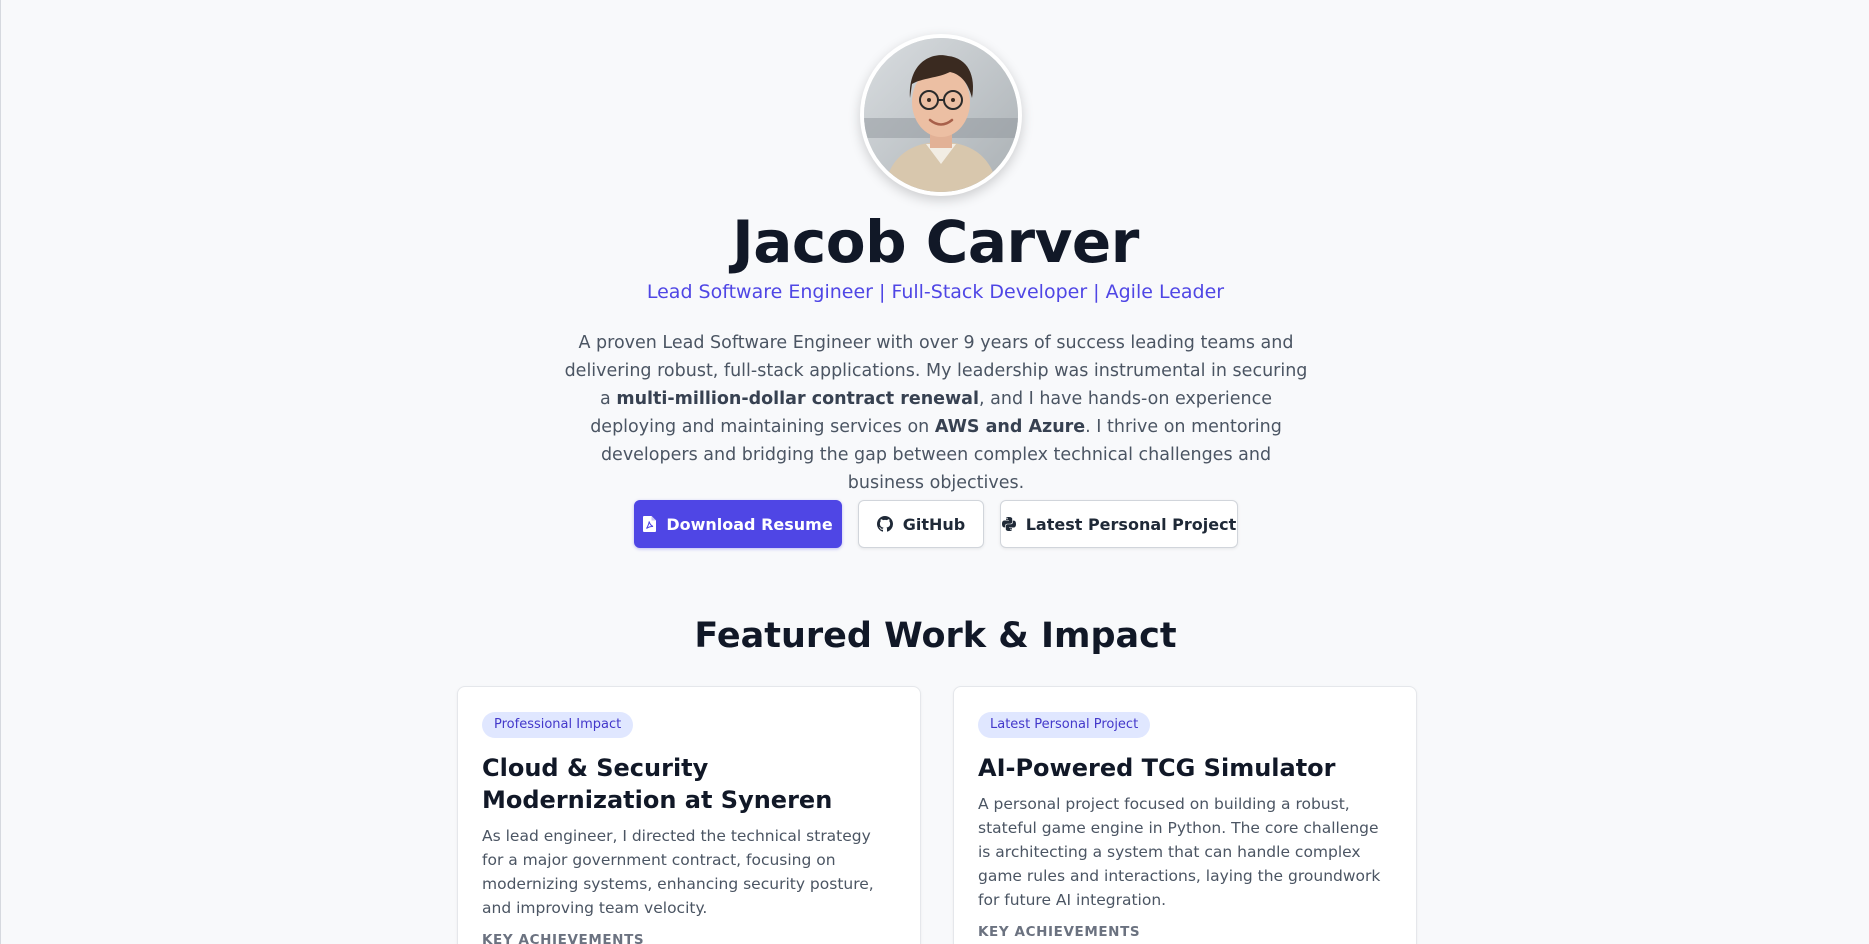  I want to click on github-label: GitHub, so click(934, 524).